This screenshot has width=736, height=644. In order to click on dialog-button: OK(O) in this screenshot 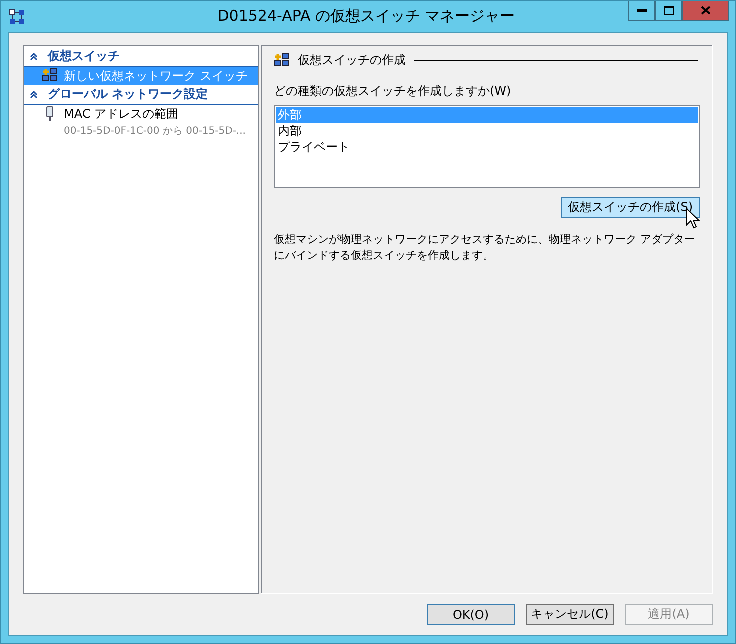, I will do `click(471, 614)`.